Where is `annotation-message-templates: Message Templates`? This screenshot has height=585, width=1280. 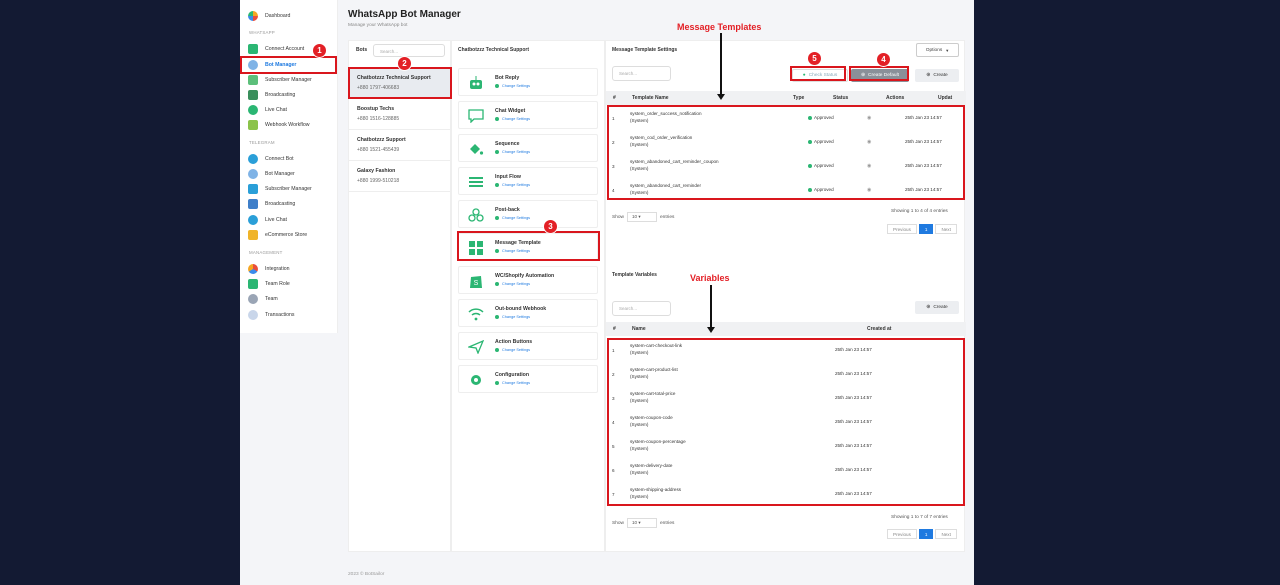
annotation-message-templates: Message Templates is located at coordinates (719, 27).